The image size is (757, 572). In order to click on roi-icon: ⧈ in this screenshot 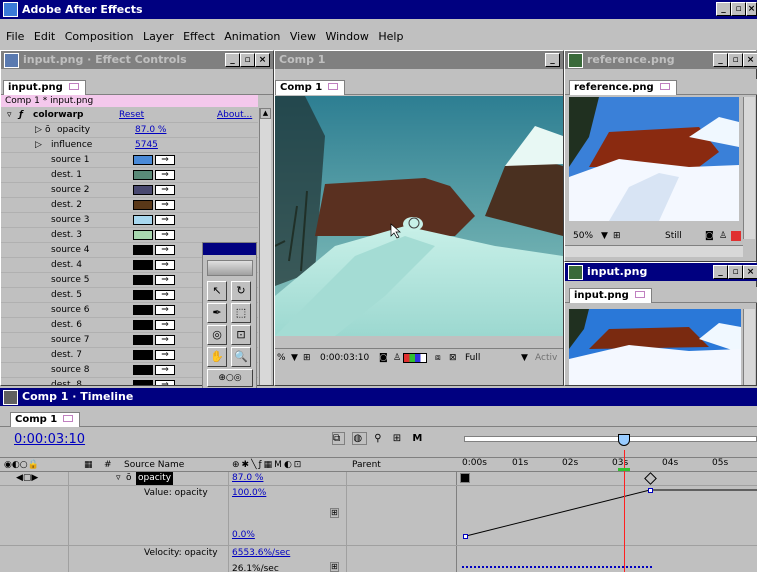, I will do `click(438, 358)`.